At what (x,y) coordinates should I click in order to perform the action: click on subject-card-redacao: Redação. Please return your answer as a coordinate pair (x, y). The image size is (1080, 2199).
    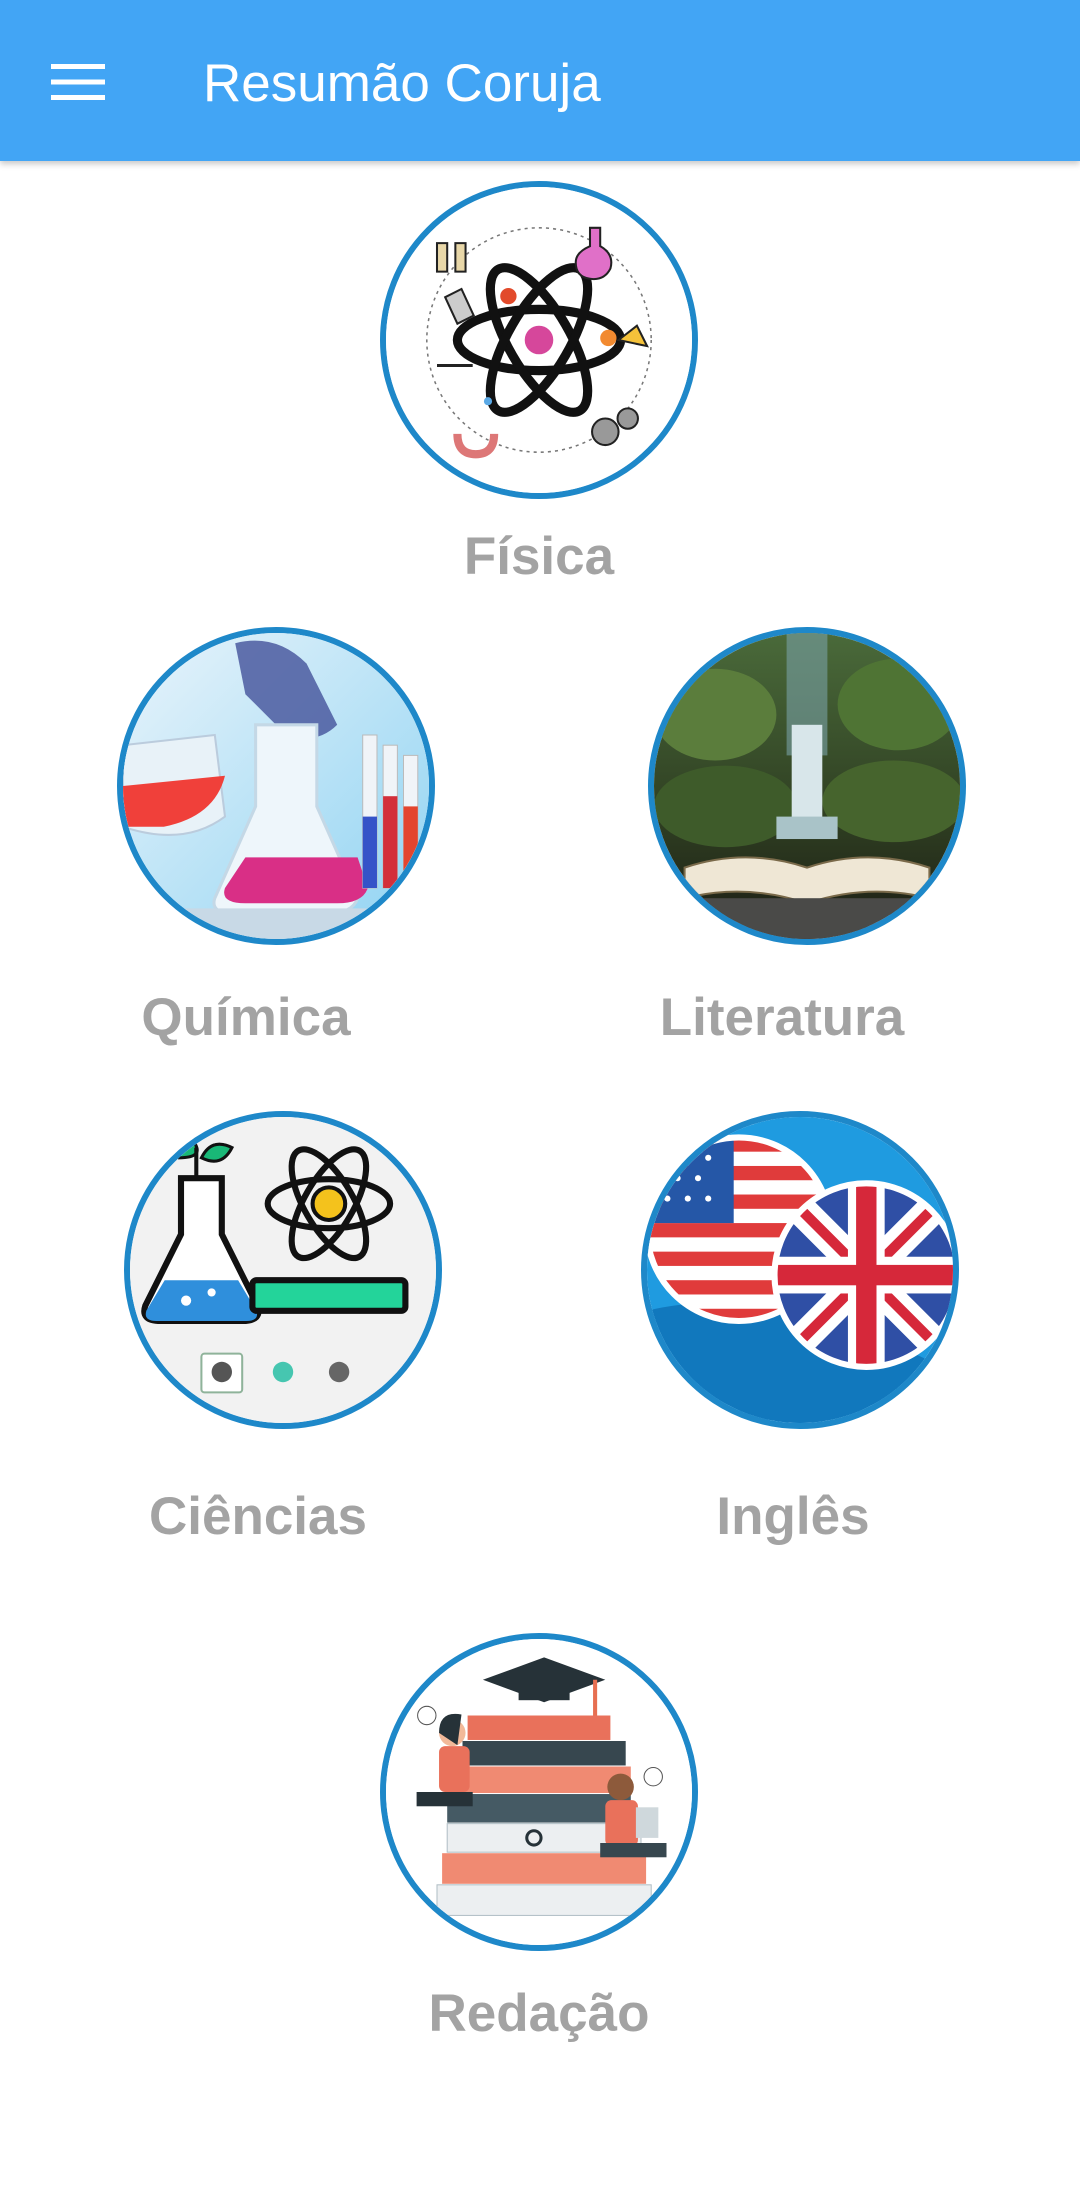
    Looking at the image, I should click on (539, 1843).